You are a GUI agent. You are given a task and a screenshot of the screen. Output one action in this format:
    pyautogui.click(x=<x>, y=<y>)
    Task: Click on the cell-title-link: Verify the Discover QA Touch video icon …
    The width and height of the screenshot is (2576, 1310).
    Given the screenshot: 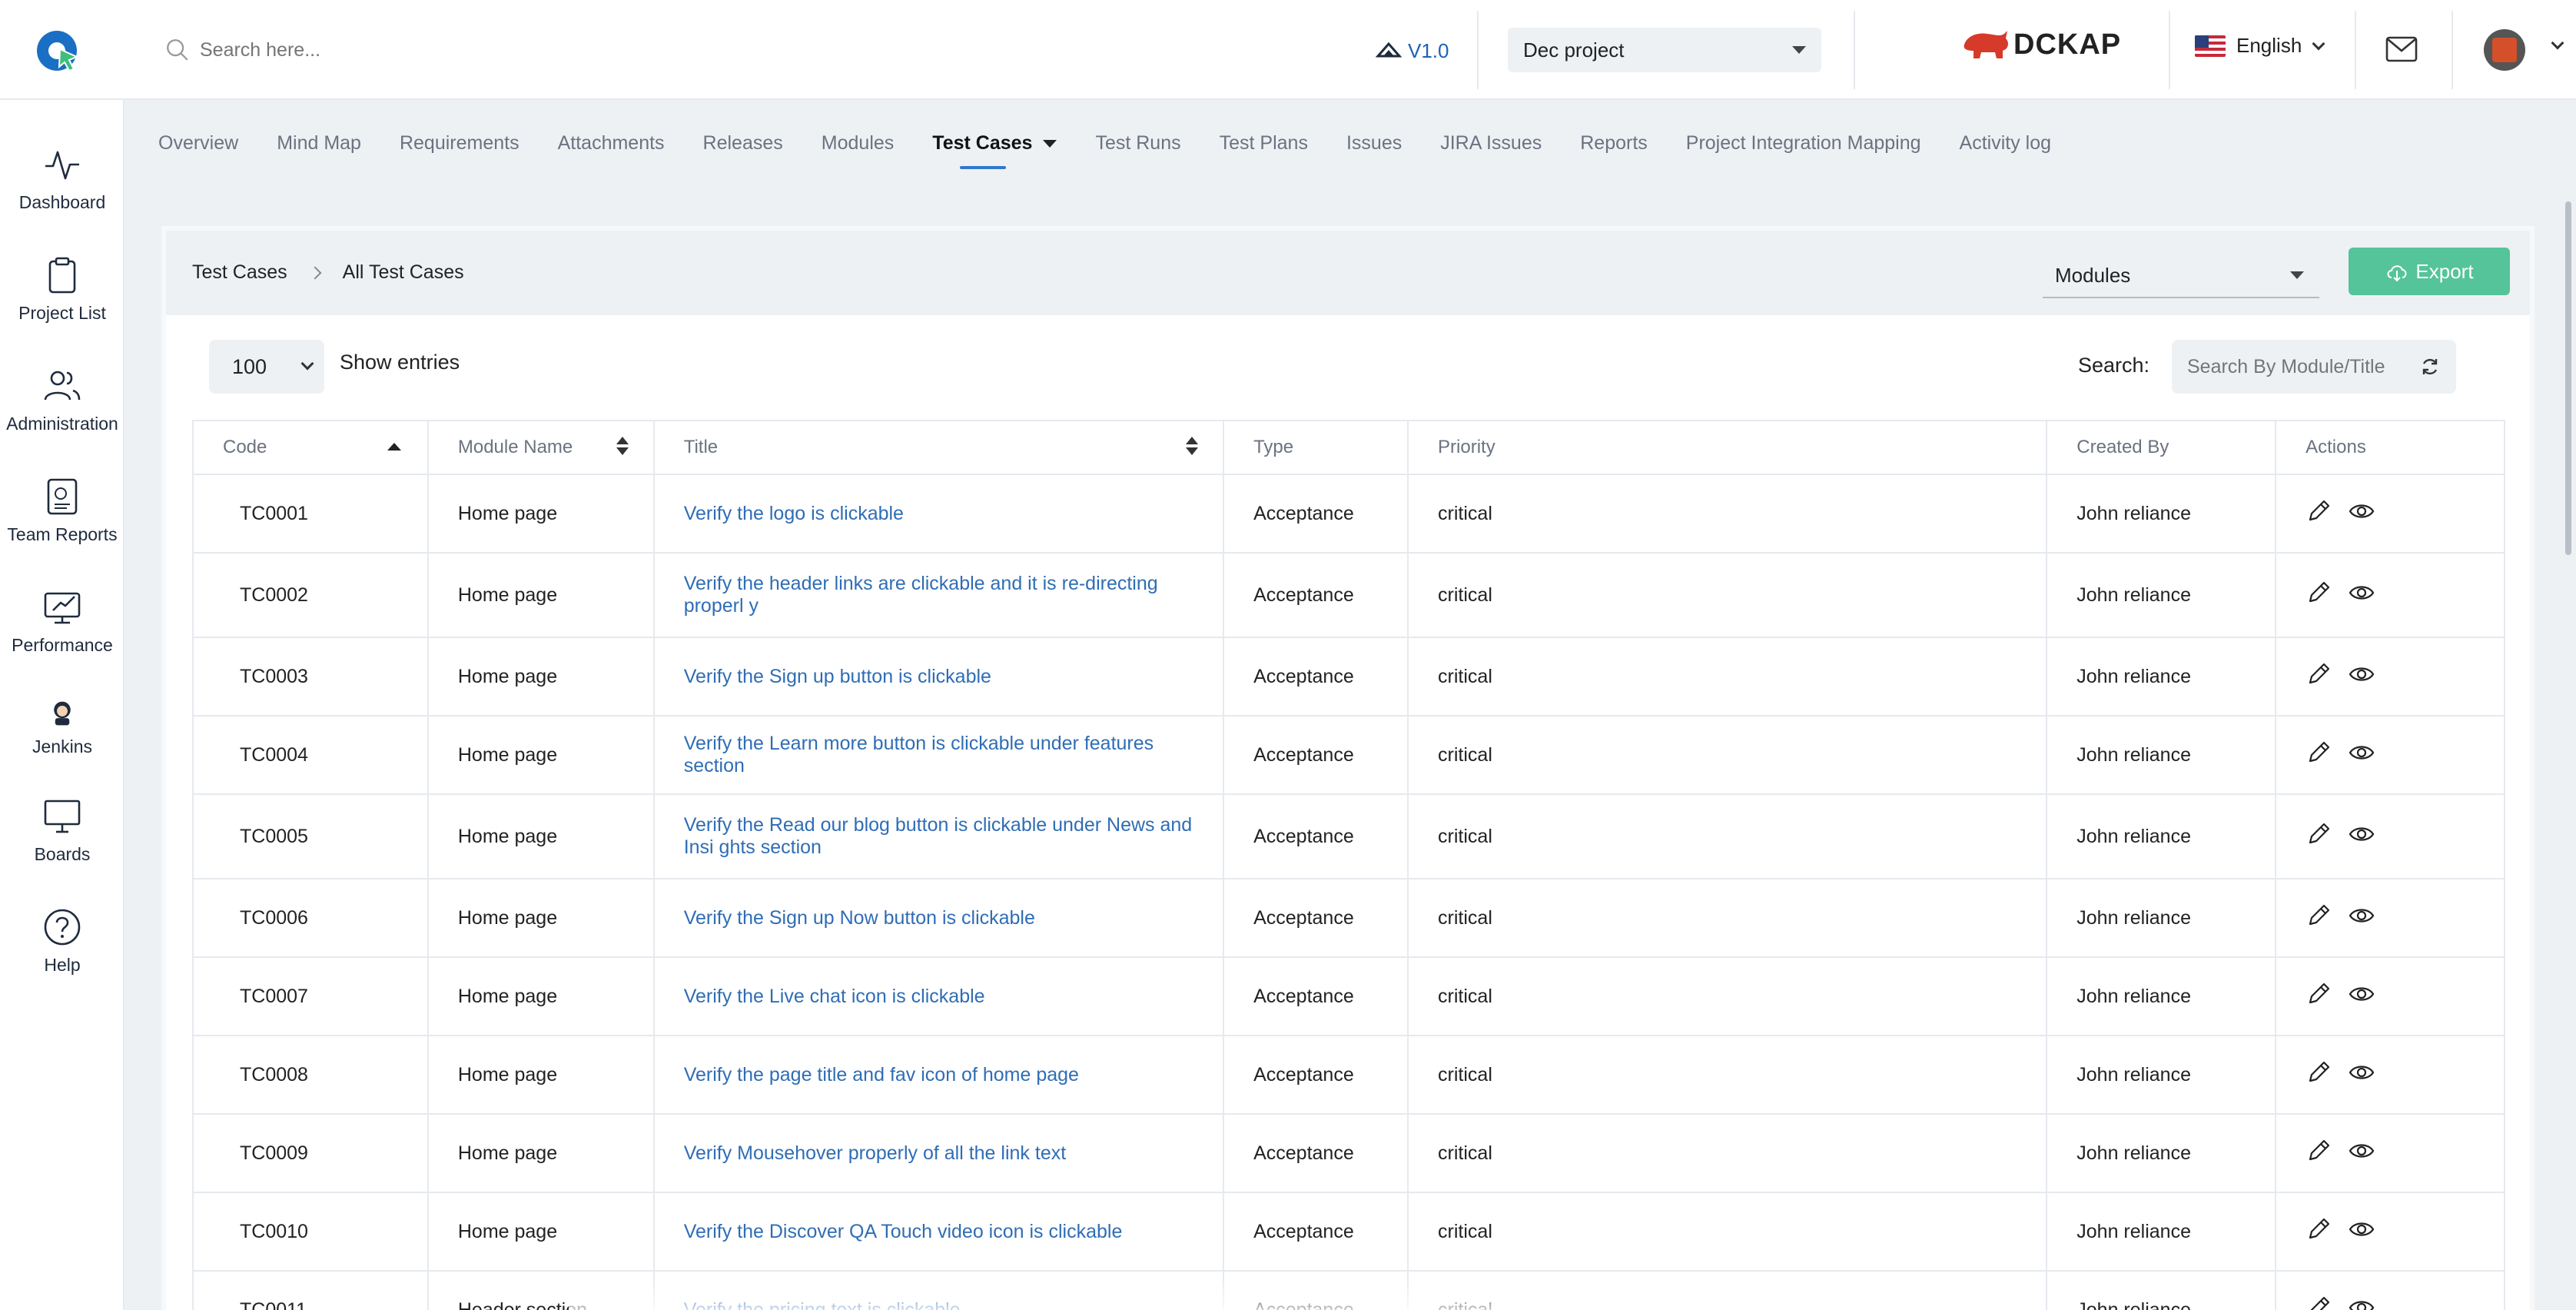 What is the action you would take?
    pyautogui.click(x=938, y=1232)
    